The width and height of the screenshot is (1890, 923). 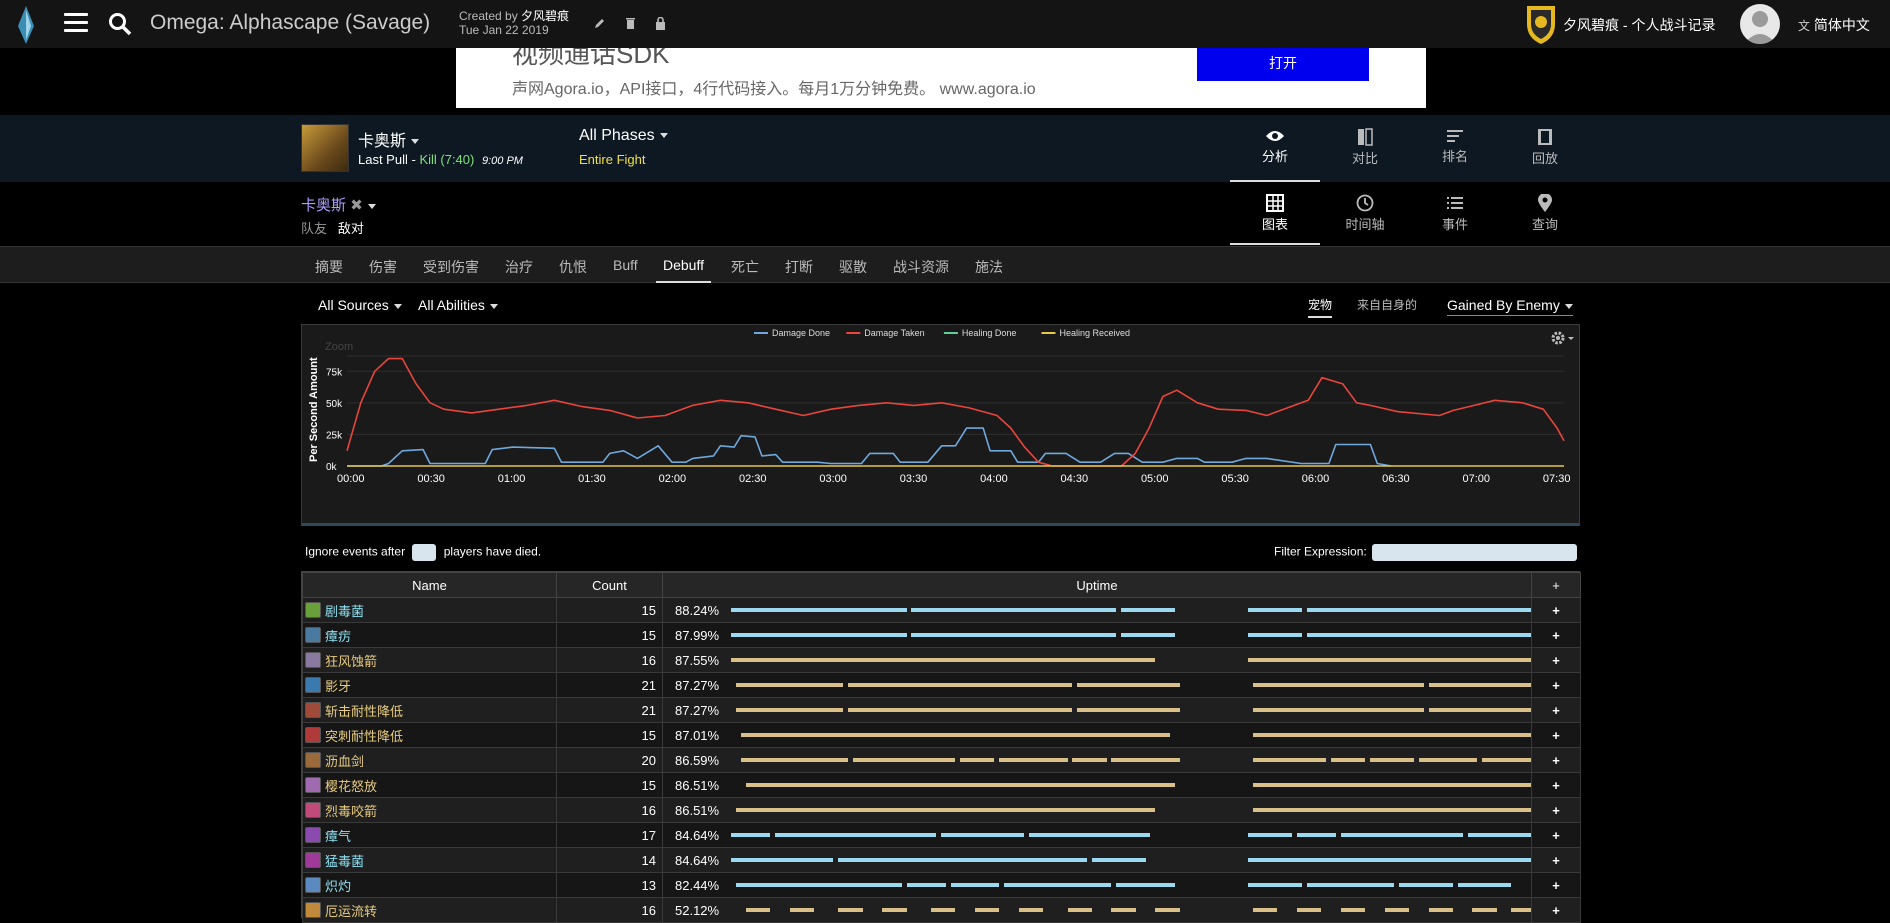 I want to click on gained-by-dropdown: Gained By Enemy, so click(x=1510, y=306).